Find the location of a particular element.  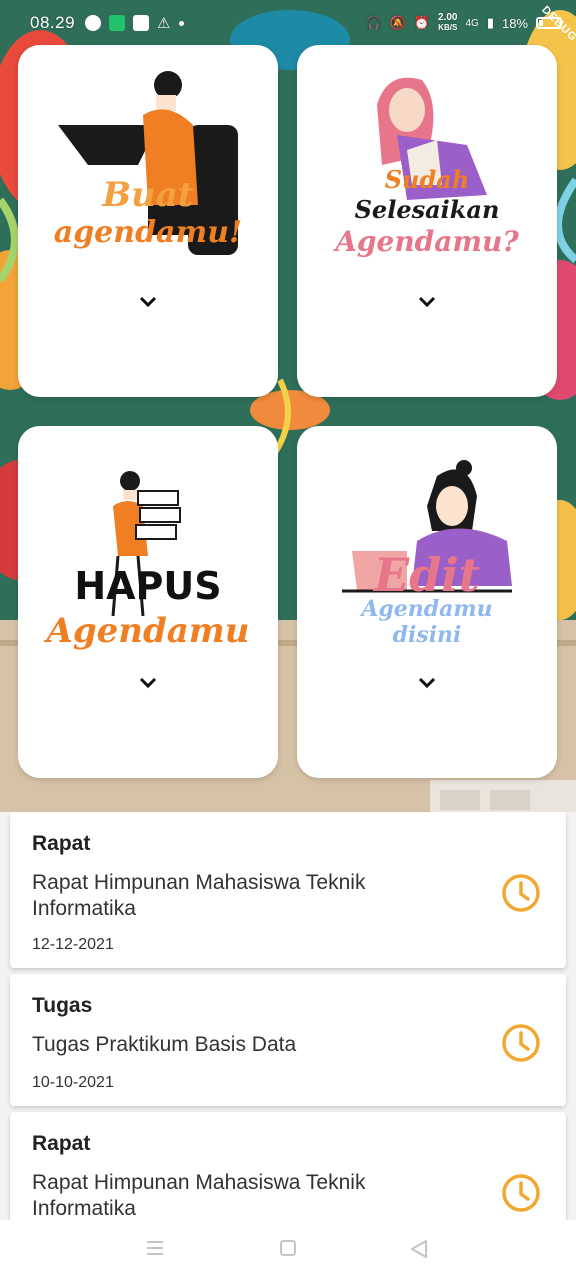

agenda-date: 12-12-2021 is located at coordinates (73, 944).